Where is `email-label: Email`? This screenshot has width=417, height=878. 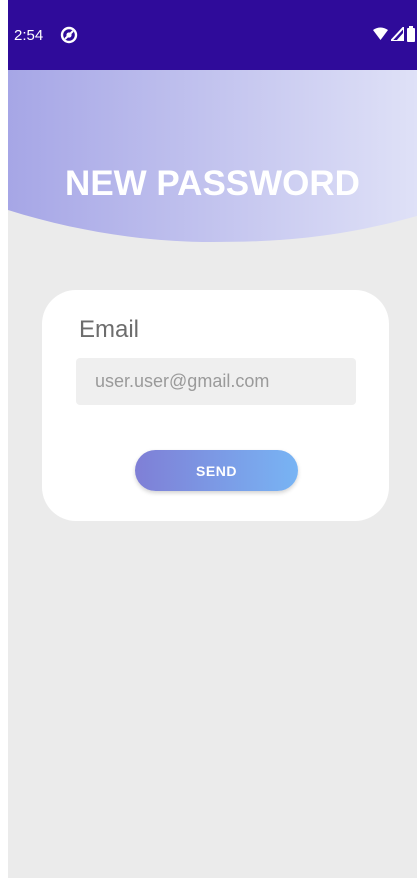
email-label: Email is located at coordinates (109, 329).